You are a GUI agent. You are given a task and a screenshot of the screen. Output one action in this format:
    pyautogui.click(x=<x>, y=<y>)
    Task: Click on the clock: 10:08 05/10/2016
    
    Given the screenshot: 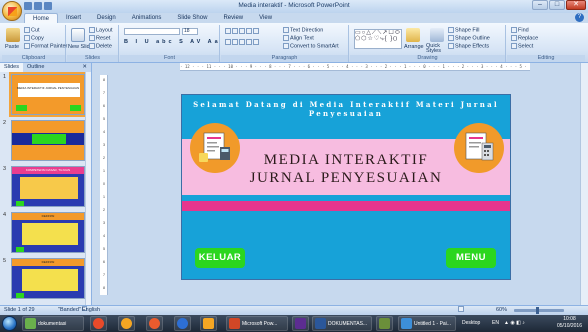 What is the action you would take?
    pyautogui.click(x=569, y=323)
    